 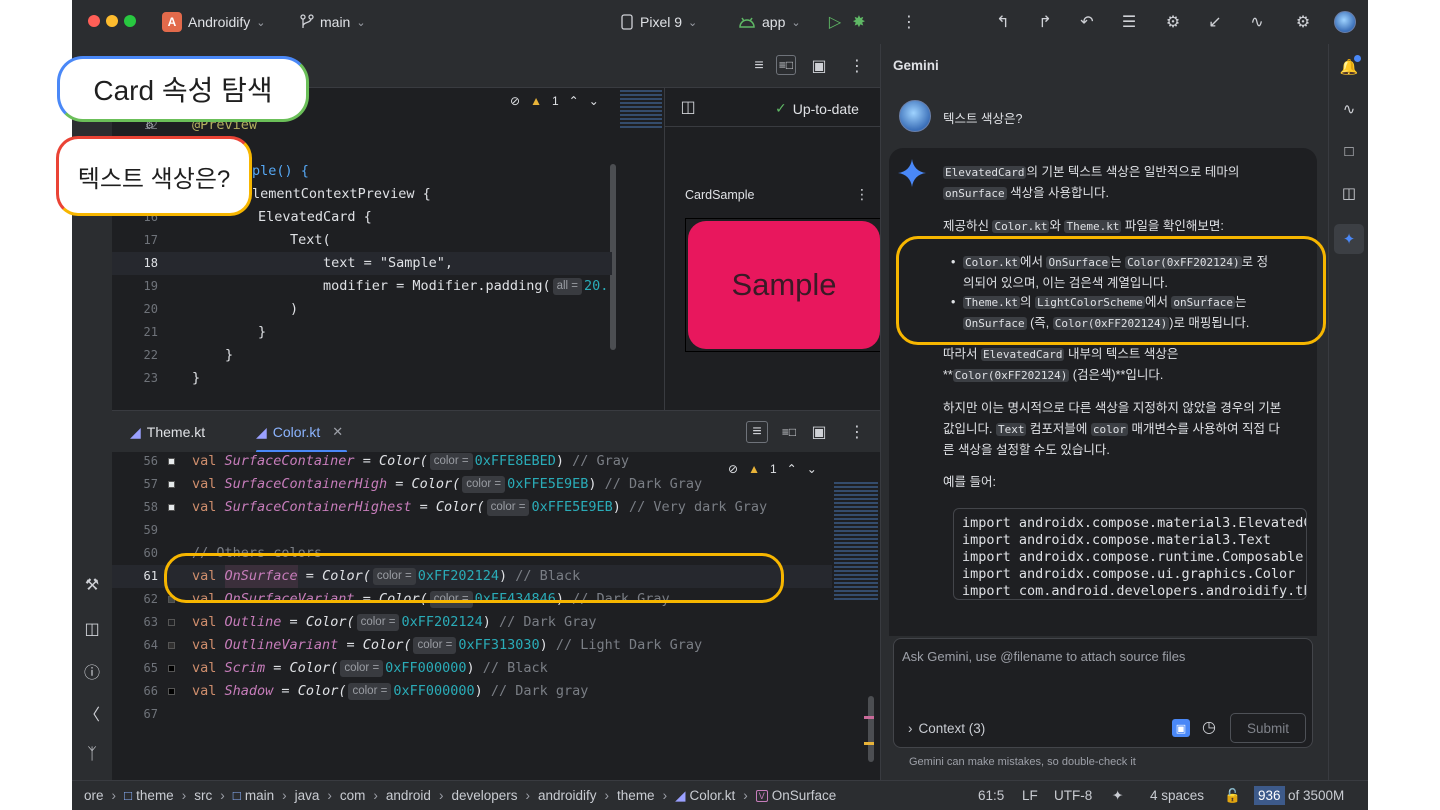 I want to click on project-selector: A Androidify ⌄, so click(x=213, y=22).